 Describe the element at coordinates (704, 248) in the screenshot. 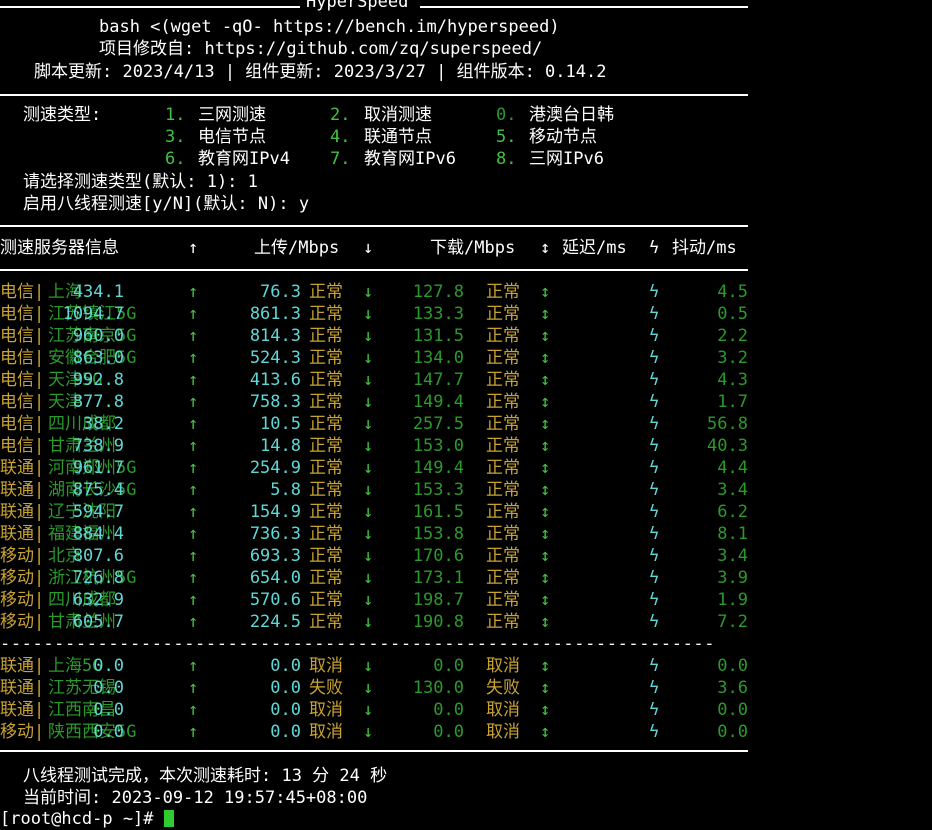

I see `col-jitter: 抖动/ms` at that location.